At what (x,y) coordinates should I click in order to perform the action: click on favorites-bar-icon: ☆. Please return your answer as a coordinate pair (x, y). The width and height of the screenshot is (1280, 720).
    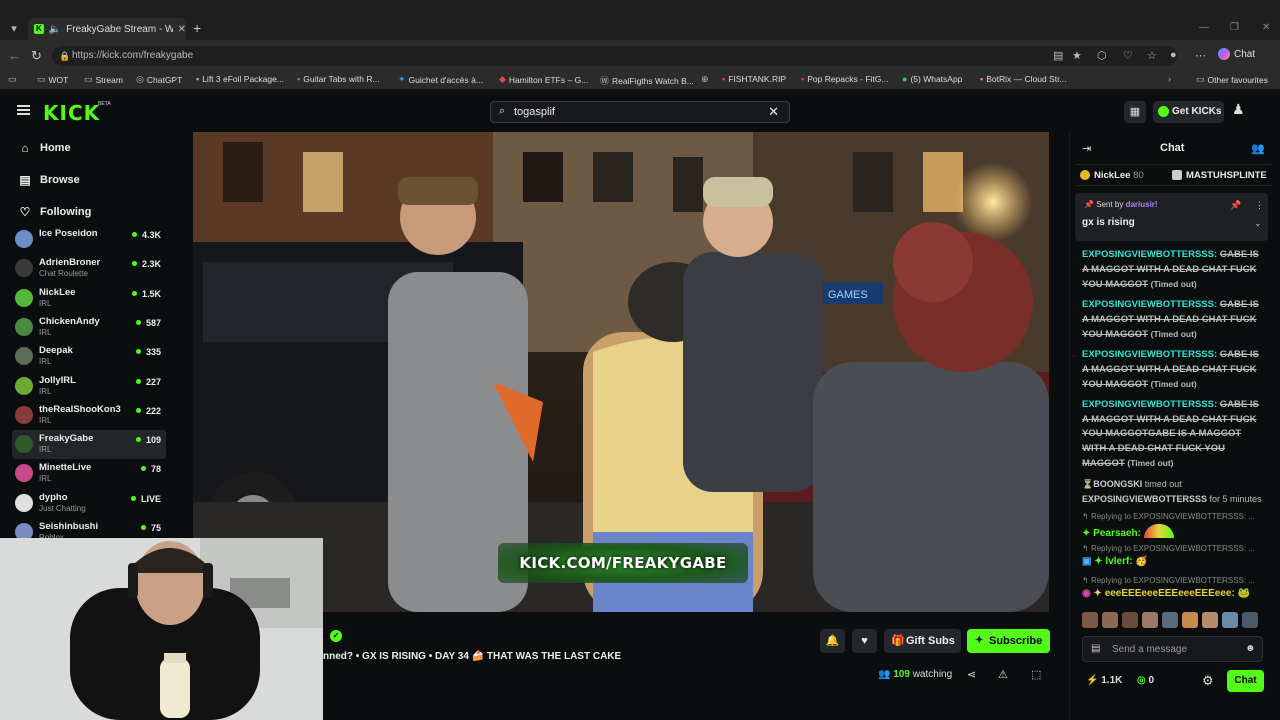
    Looking at the image, I should click on (1152, 55).